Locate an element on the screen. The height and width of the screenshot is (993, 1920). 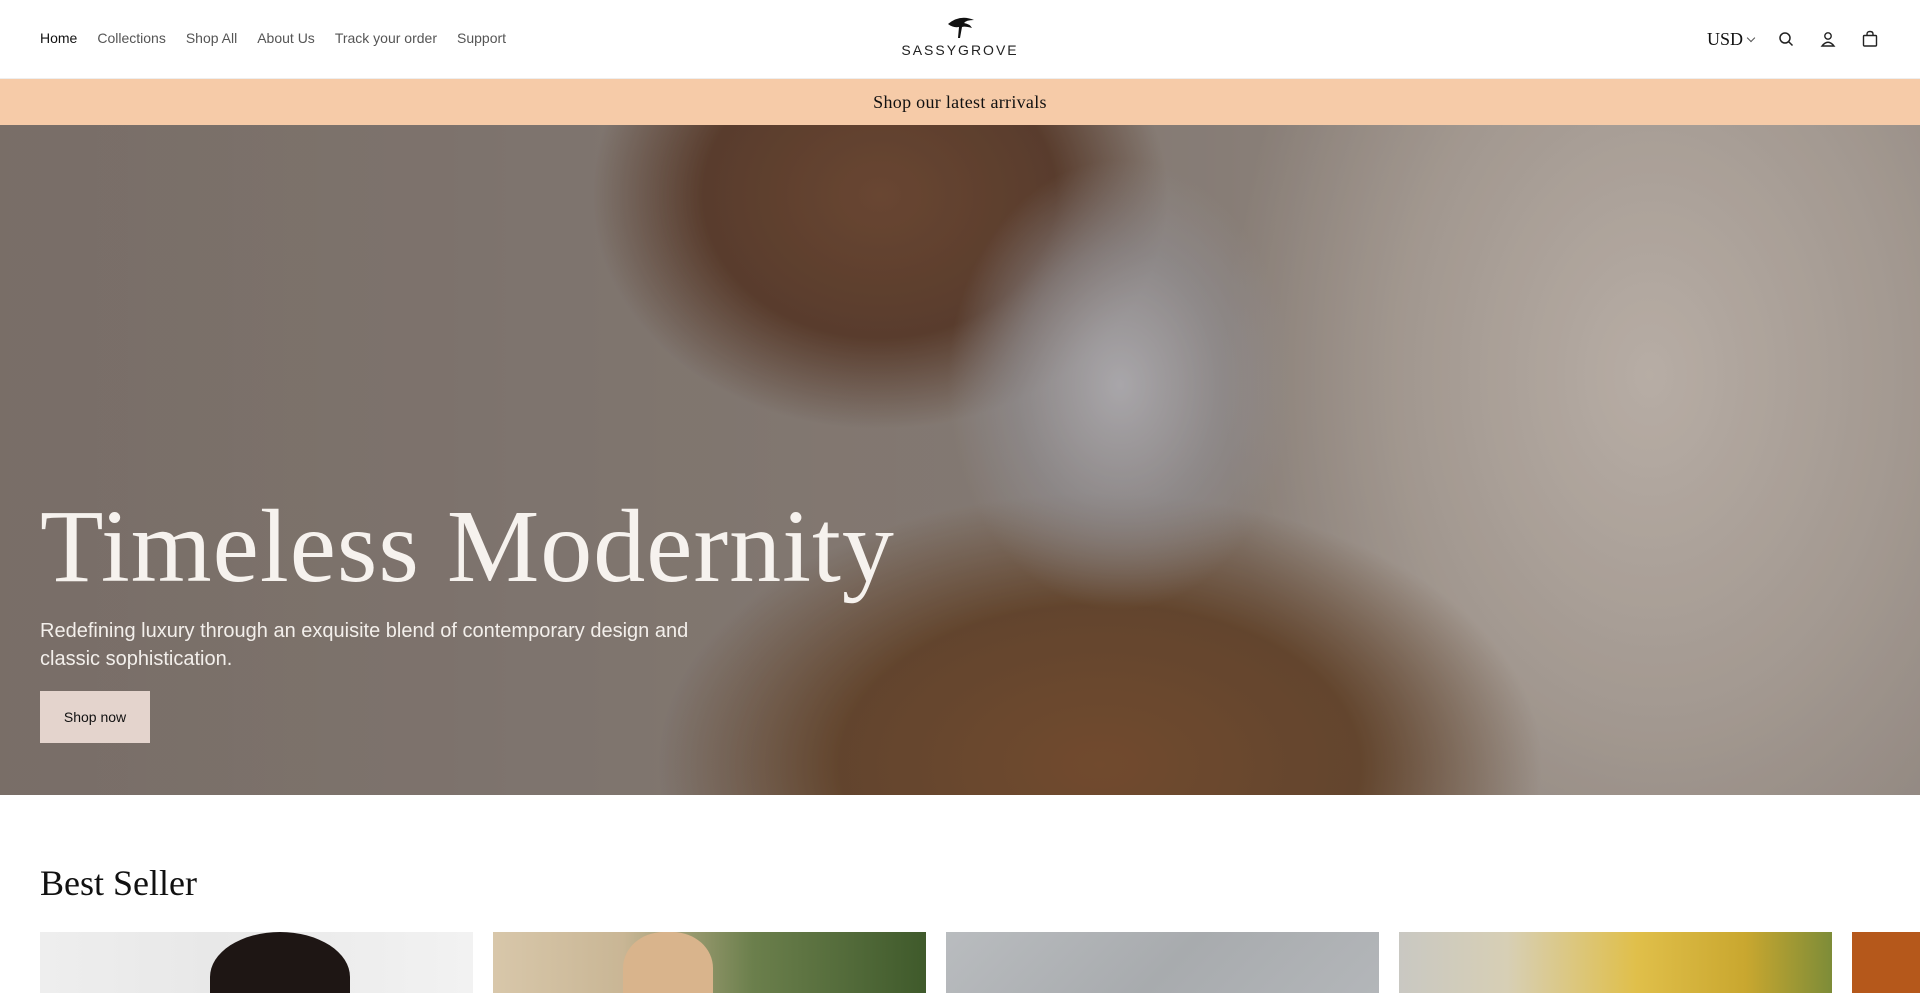
nav-support: Support is located at coordinates (481, 38).